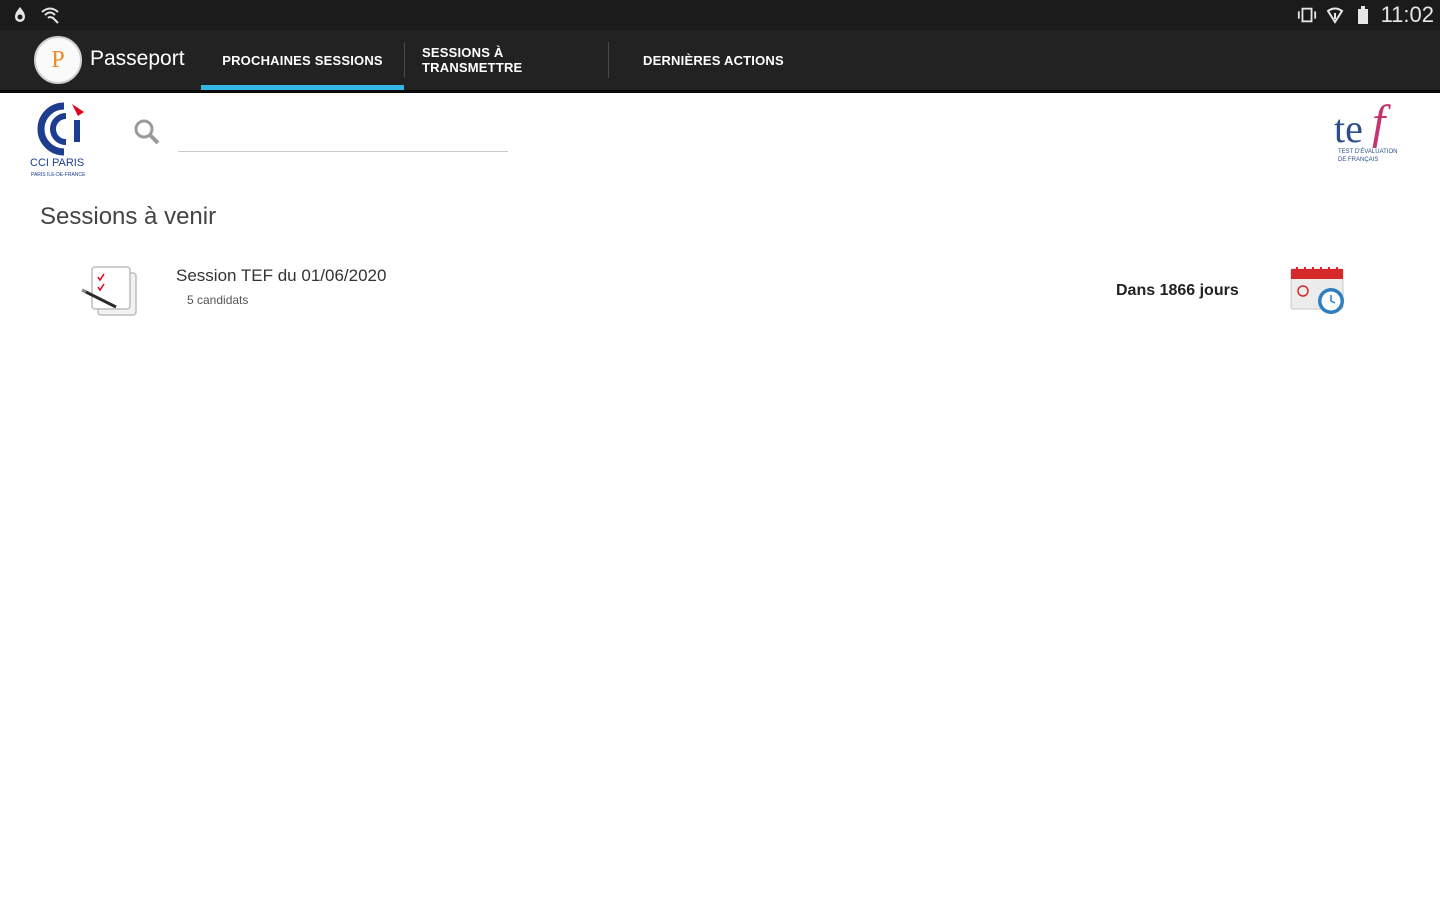  I want to click on status-bar-right: 11:02, so click(1365, 15).